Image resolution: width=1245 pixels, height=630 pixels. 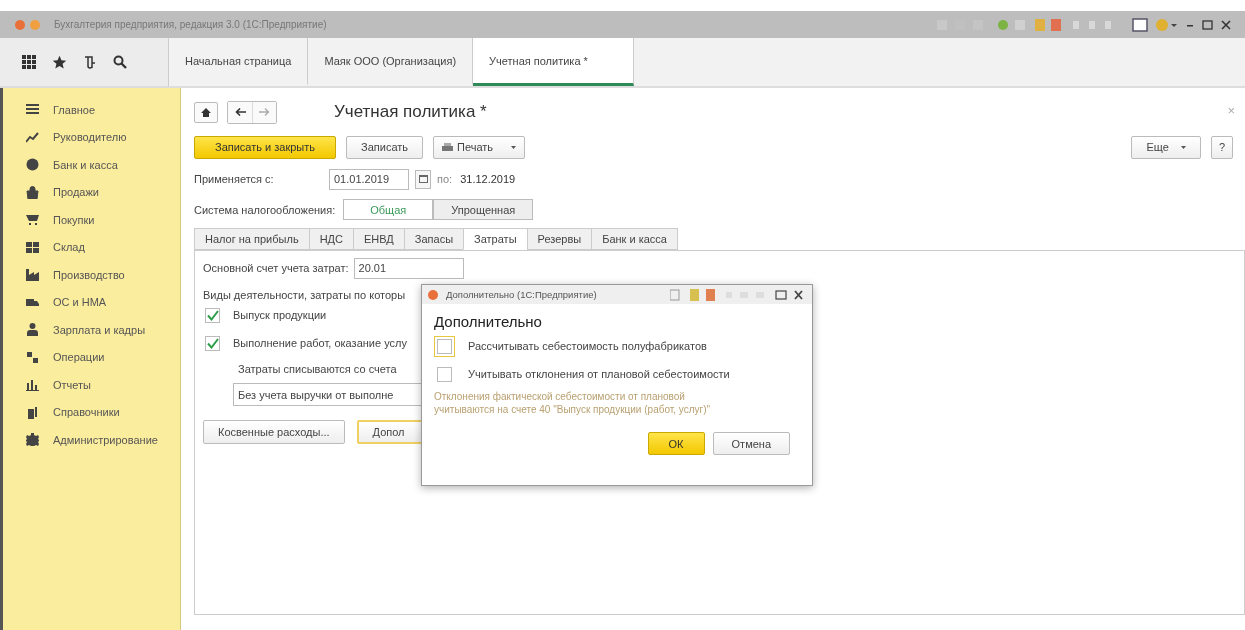 What do you see at coordinates (32, 247) in the screenshot?
I see `boxes-icon` at bounding box center [32, 247].